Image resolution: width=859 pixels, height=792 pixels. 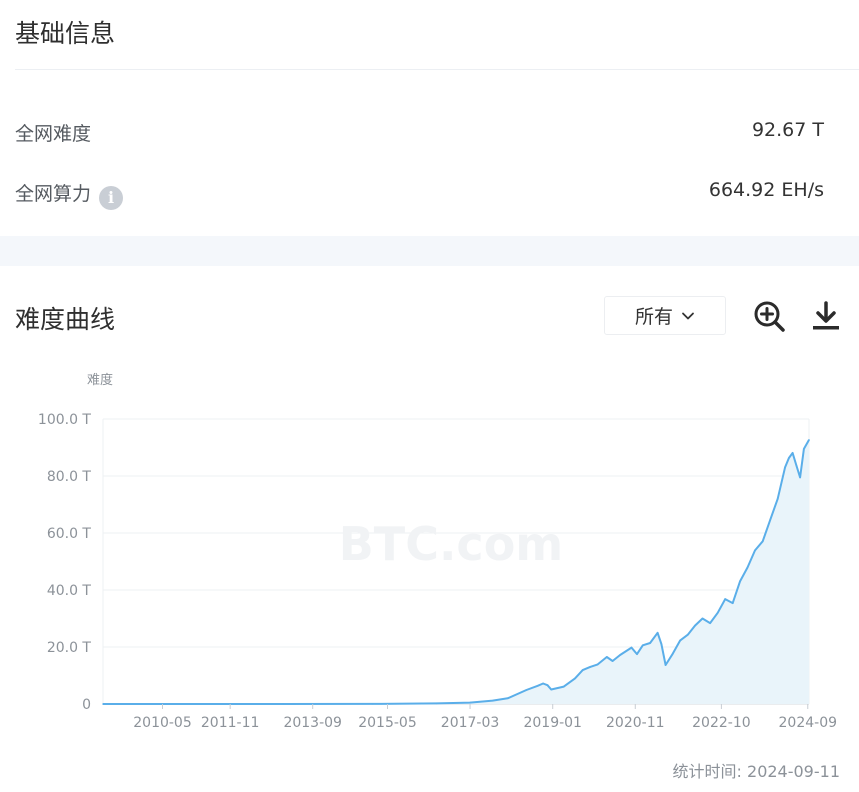 I want to click on y-tick-label: 20.0 T, so click(x=69, y=648).